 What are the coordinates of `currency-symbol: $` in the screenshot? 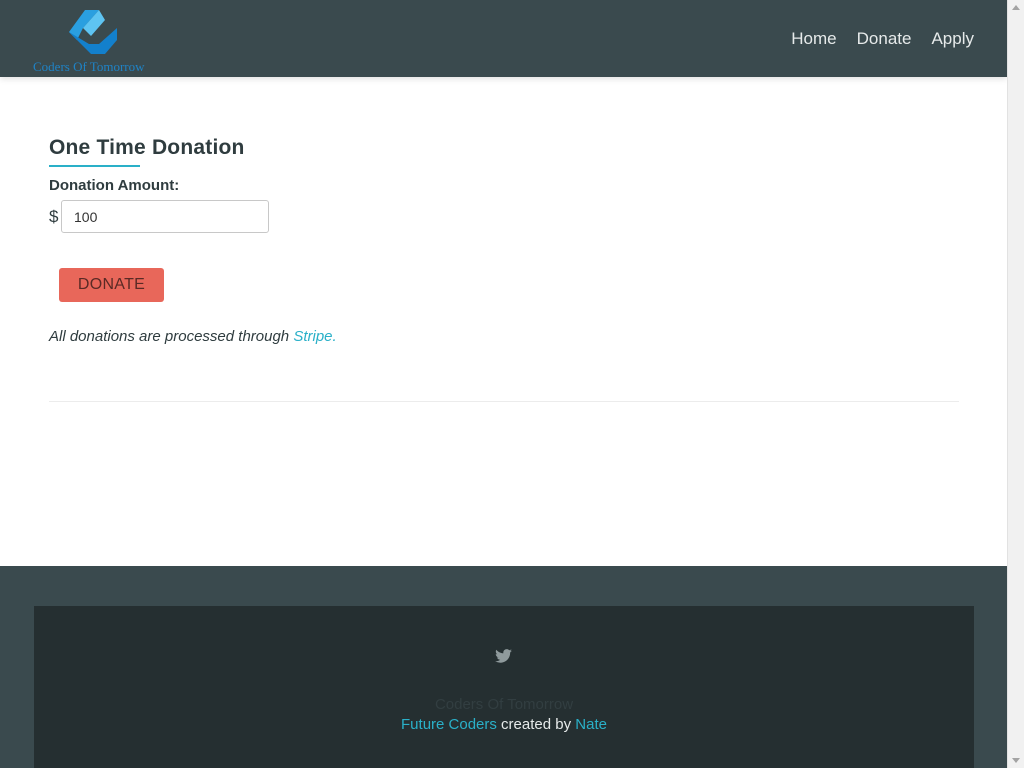 It's located at (54, 216).